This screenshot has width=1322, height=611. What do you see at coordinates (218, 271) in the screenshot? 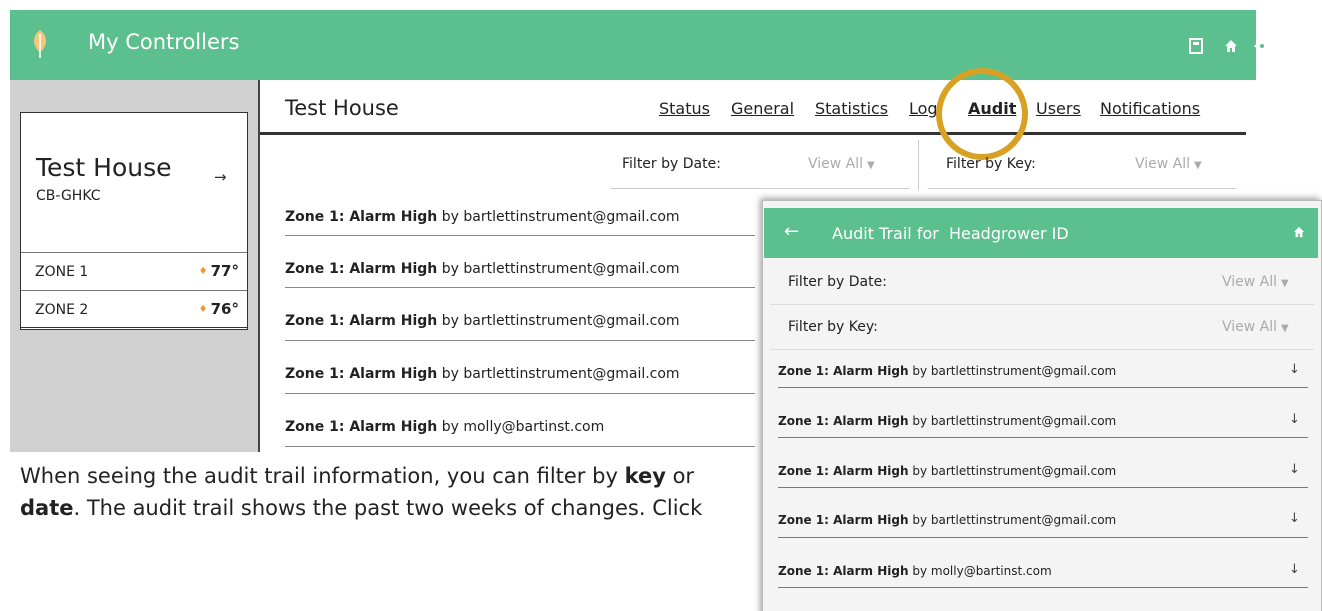
I see `zone-temp: ♦ 77°` at bounding box center [218, 271].